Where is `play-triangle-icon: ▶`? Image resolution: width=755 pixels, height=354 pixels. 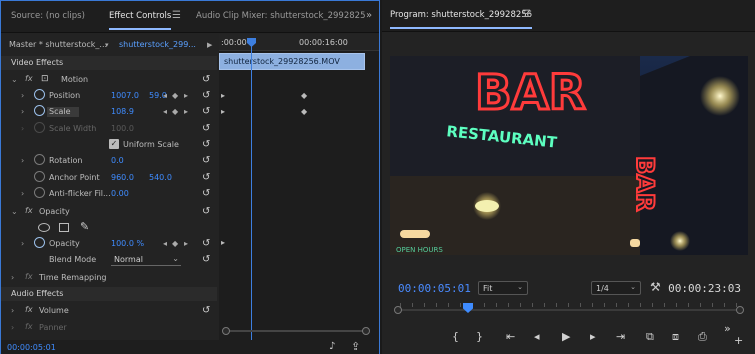 play-triangle-icon: ▶ is located at coordinates (209, 45).